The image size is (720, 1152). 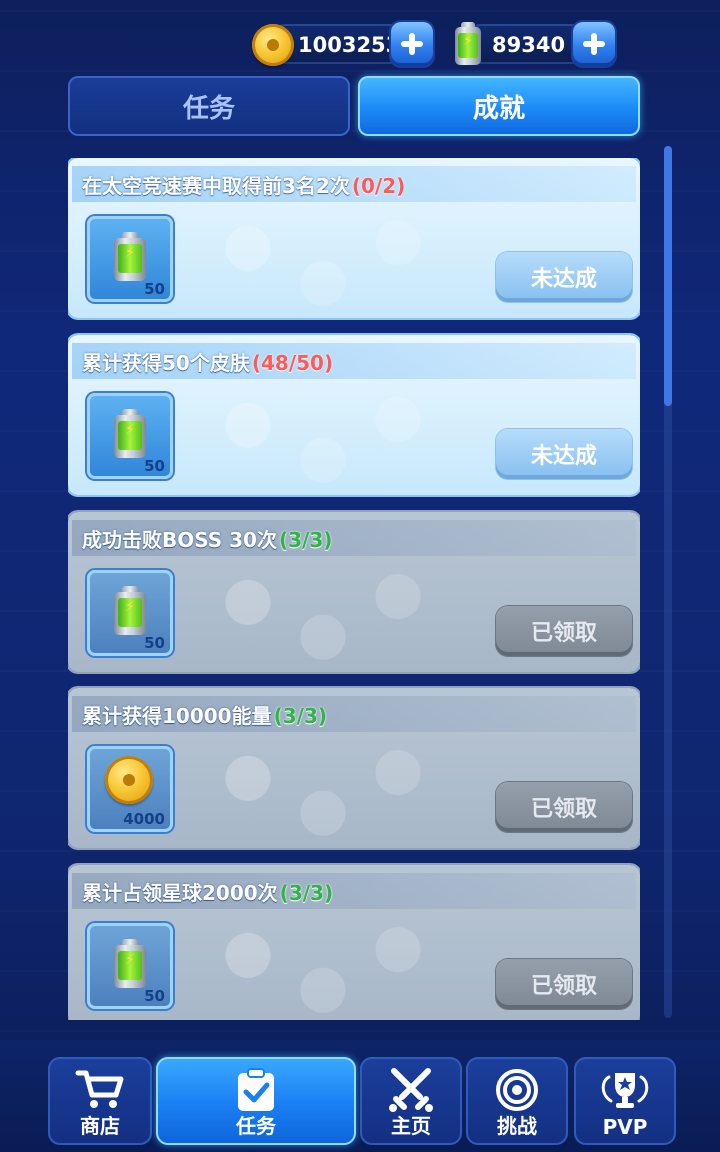 I want to click on nav-pvp: PVP, so click(x=625, y=1101).